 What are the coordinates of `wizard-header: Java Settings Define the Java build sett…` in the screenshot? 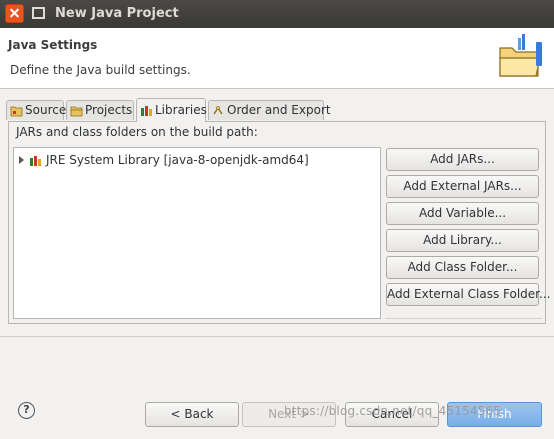 It's located at (277, 58).